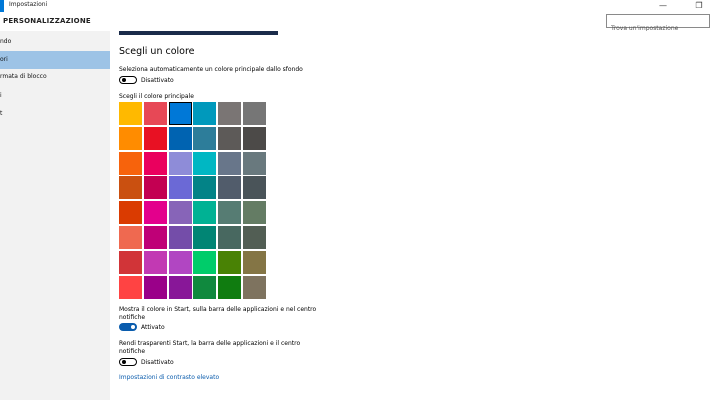  What do you see at coordinates (1, 95) in the screenshot?
I see `sidebar-item-label: i` at bounding box center [1, 95].